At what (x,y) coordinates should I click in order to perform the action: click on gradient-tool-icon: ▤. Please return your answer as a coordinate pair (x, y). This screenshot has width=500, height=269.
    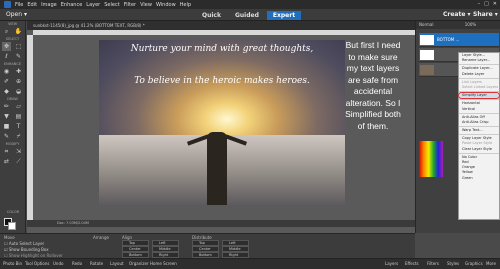
    Looking at the image, I should click on (18, 116).